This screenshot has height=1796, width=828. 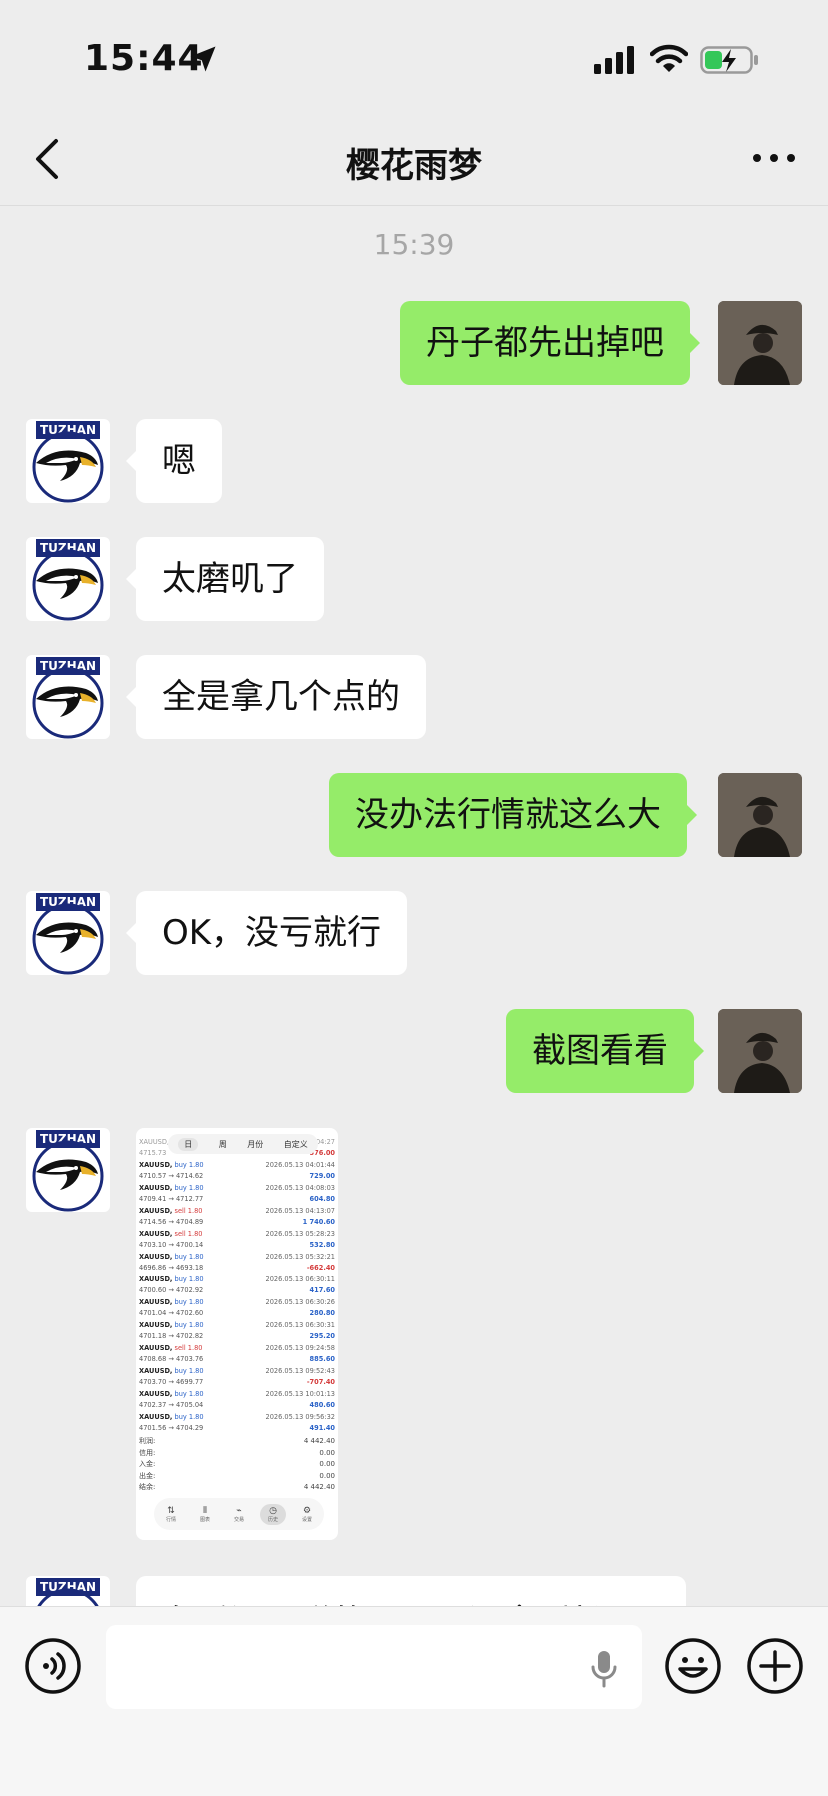 What do you see at coordinates (225, 579) in the screenshot?
I see `message-bubble-received: 太磨叽了` at bounding box center [225, 579].